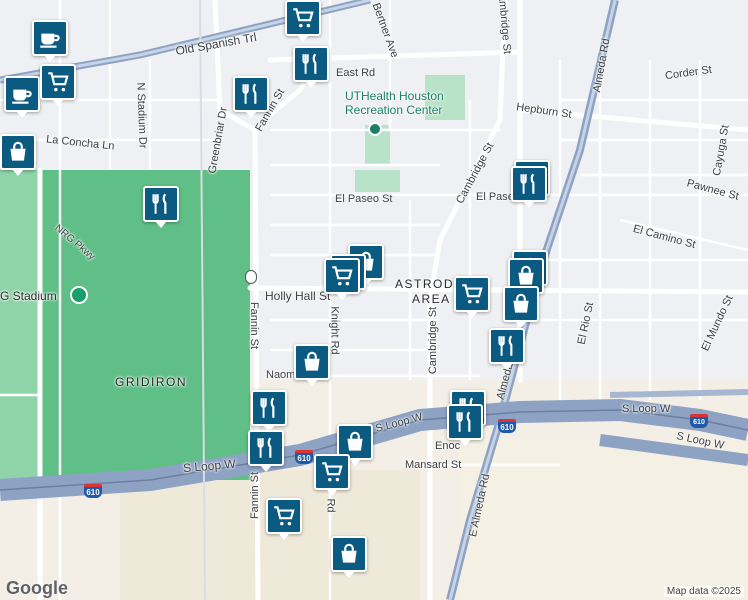  Describe the element at coordinates (356, 73) in the screenshot. I see `street-label: East Rd` at that location.